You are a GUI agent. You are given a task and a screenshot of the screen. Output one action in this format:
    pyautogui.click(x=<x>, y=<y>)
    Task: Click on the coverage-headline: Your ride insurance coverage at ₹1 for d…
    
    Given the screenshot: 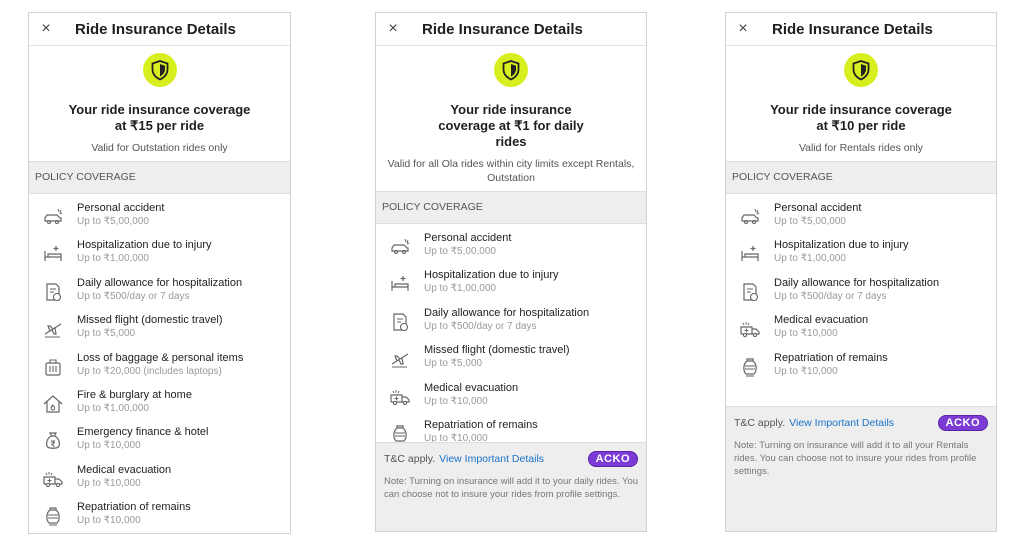 What is the action you would take?
    pyautogui.click(x=511, y=125)
    